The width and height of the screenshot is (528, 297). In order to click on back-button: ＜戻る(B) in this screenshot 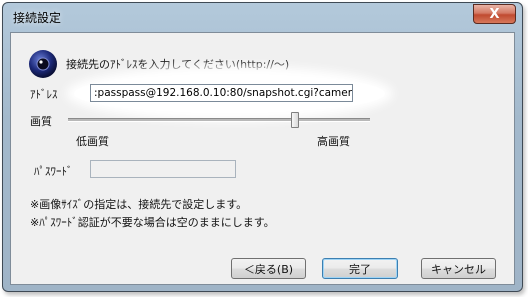, I will do `click(268, 268)`.